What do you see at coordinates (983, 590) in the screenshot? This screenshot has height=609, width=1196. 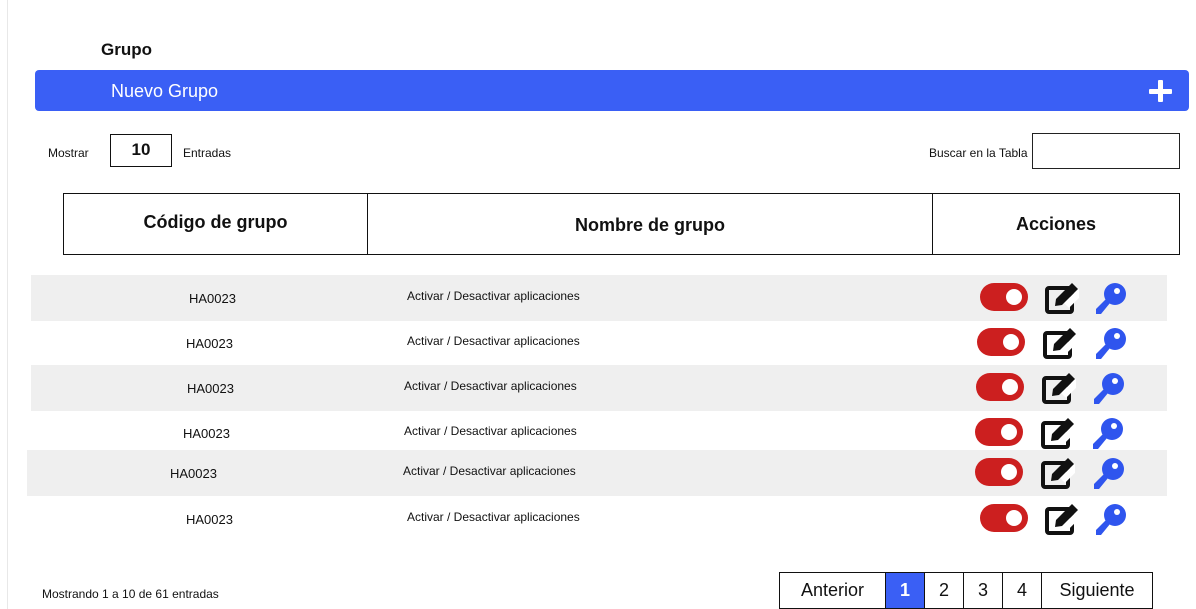 I see `pagination-page-3: 3` at bounding box center [983, 590].